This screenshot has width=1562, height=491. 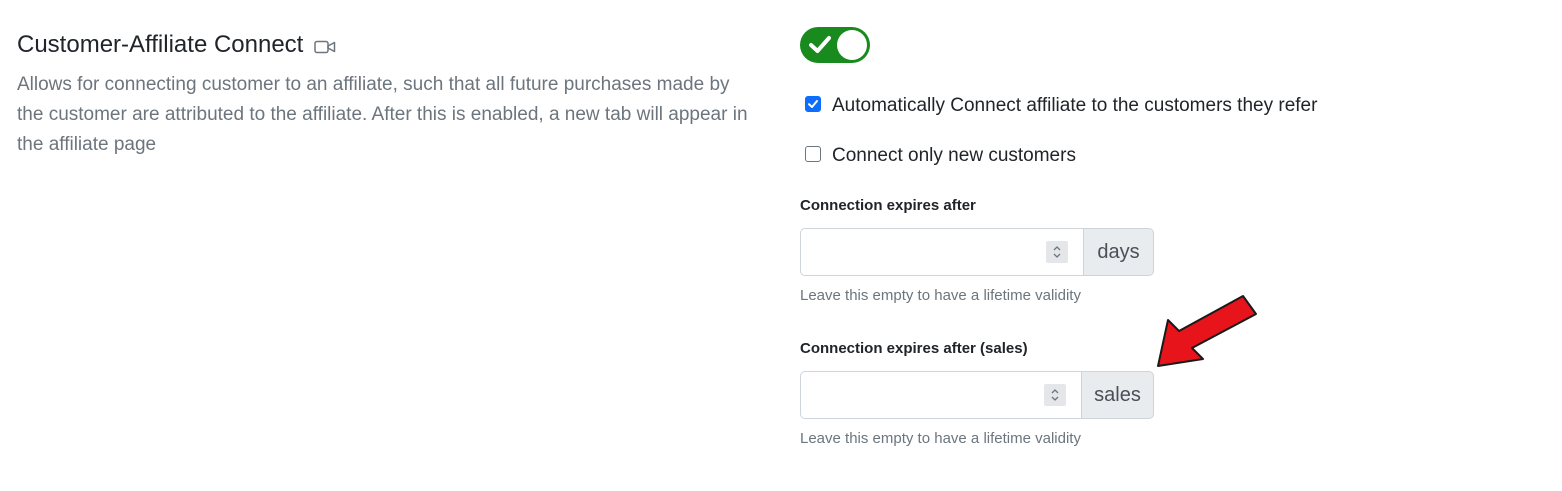 I want to click on red-arrow-icon, so click(x=1206, y=334).